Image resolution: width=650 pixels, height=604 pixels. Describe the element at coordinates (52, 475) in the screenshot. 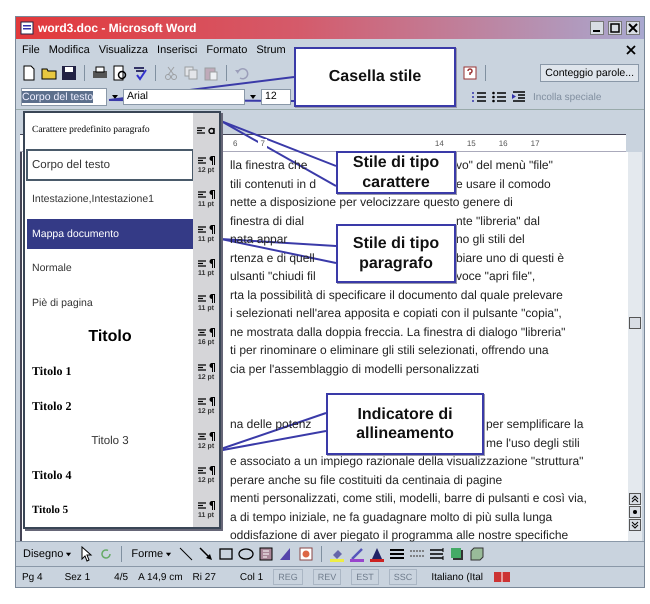

I see `style-name: Titolo 4` at that location.